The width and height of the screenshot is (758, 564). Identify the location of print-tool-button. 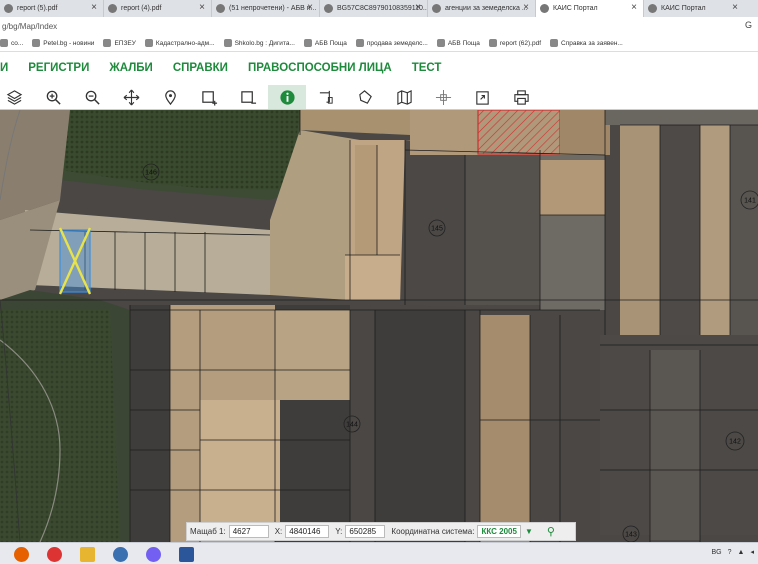
(521, 97).